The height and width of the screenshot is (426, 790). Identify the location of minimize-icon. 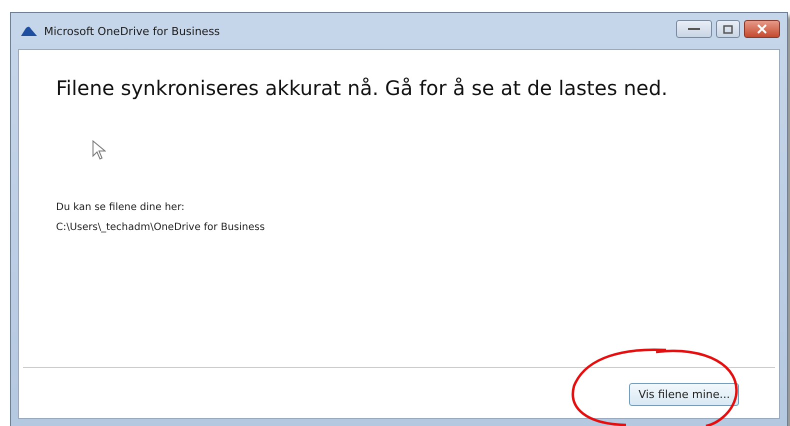
(694, 29).